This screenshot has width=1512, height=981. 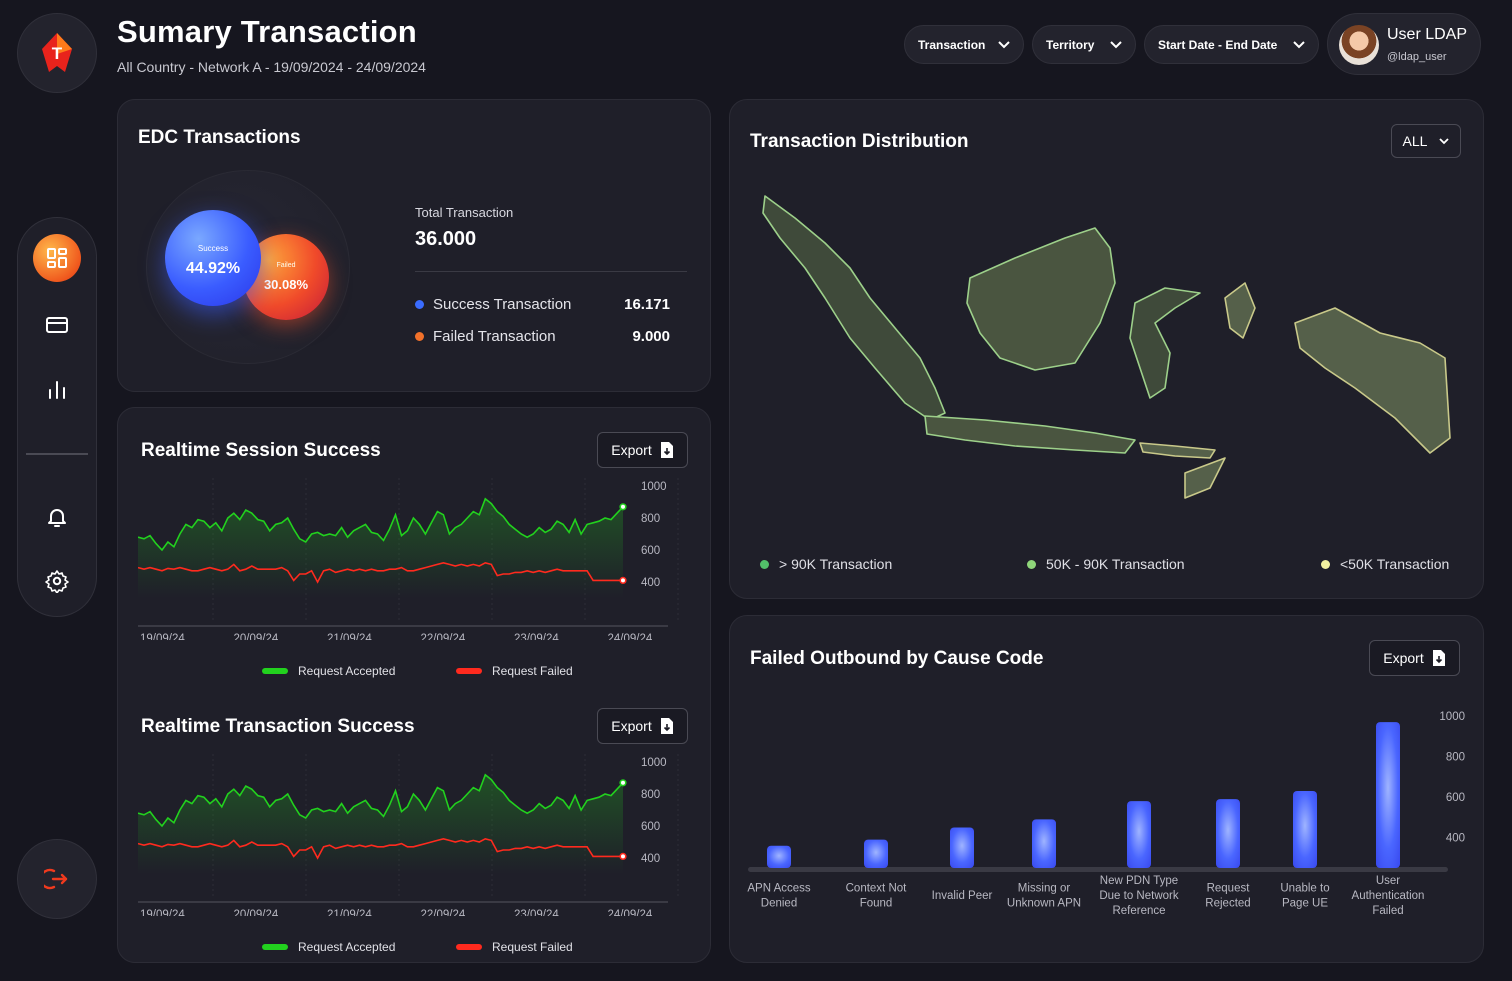 I want to click on map-legend-mid: 50K - 90K Transaction, so click(x=1106, y=564).